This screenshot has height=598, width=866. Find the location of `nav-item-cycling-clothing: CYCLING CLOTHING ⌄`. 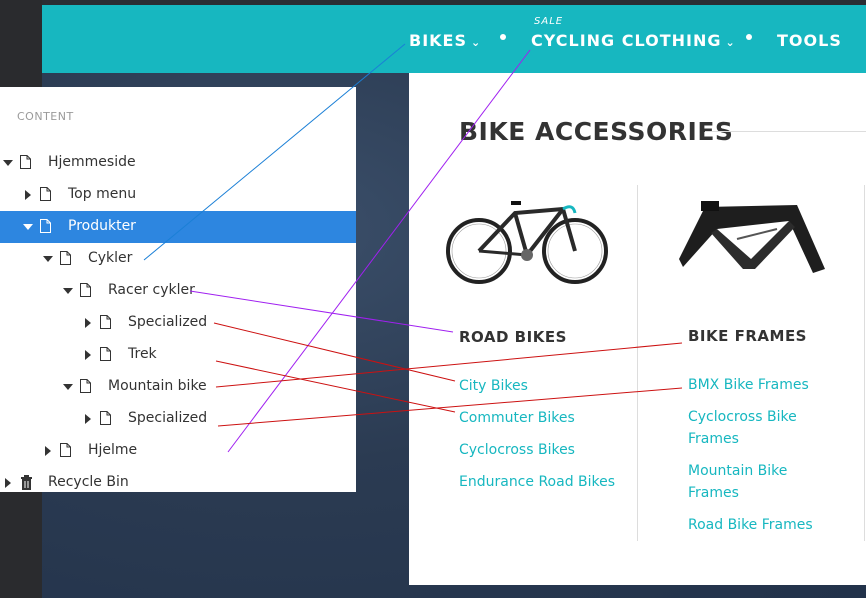

nav-item-cycling-clothing: CYCLING CLOTHING ⌄ is located at coordinates (633, 40).